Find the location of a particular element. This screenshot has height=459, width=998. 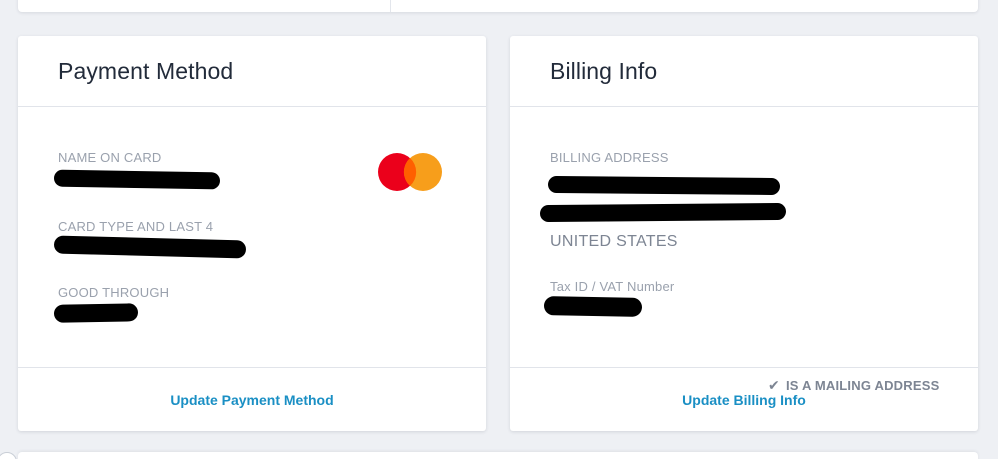

billing-info-header: Billing Info is located at coordinates (744, 71).